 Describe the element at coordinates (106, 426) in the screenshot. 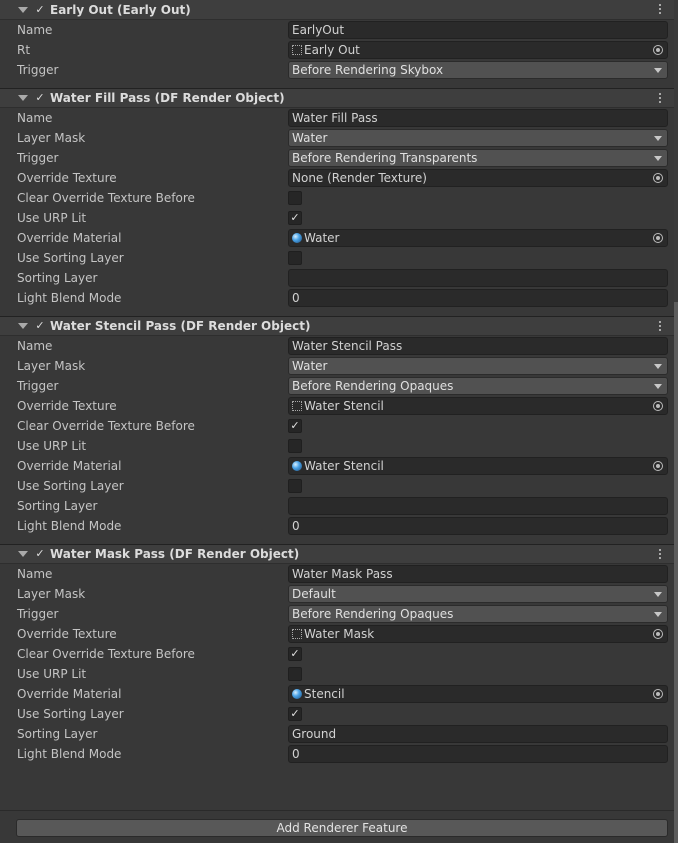

I see `property-label: Clear Override Texture Before` at that location.